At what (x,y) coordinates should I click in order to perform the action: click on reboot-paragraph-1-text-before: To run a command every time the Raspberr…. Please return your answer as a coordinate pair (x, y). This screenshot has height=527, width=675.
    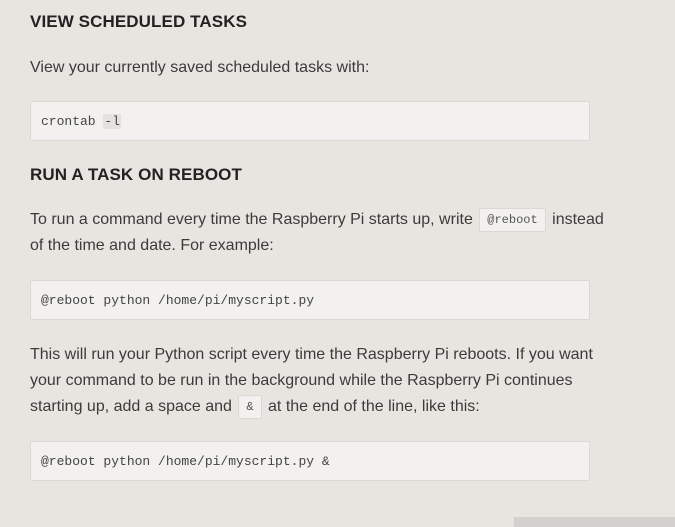
    Looking at the image, I should click on (254, 219).